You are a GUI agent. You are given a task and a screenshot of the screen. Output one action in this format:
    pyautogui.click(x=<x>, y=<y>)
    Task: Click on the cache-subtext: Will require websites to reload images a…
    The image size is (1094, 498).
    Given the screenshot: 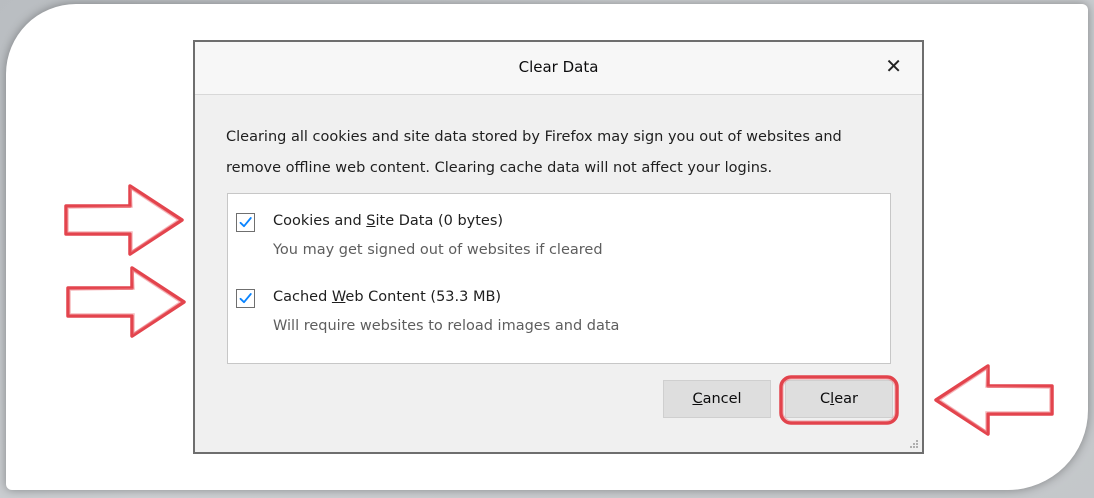 What is the action you would take?
    pyautogui.click(x=446, y=326)
    